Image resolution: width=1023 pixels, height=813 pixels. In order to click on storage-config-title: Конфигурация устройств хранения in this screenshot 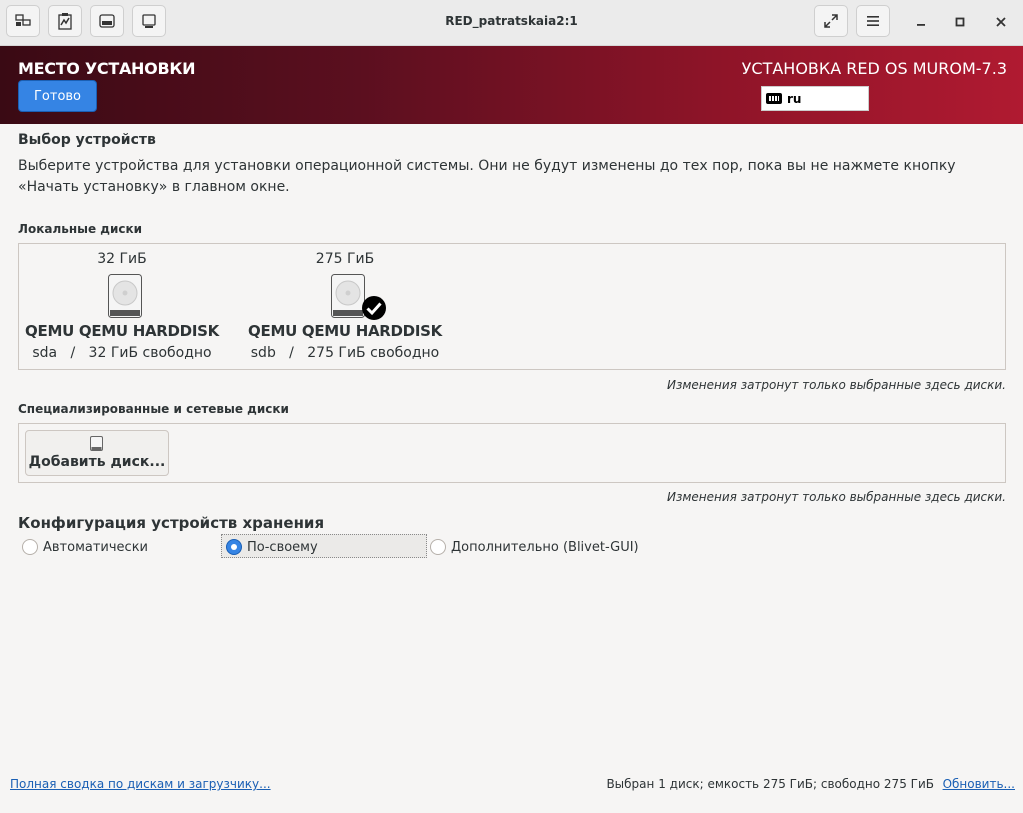, I will do `click(171, 523)`.